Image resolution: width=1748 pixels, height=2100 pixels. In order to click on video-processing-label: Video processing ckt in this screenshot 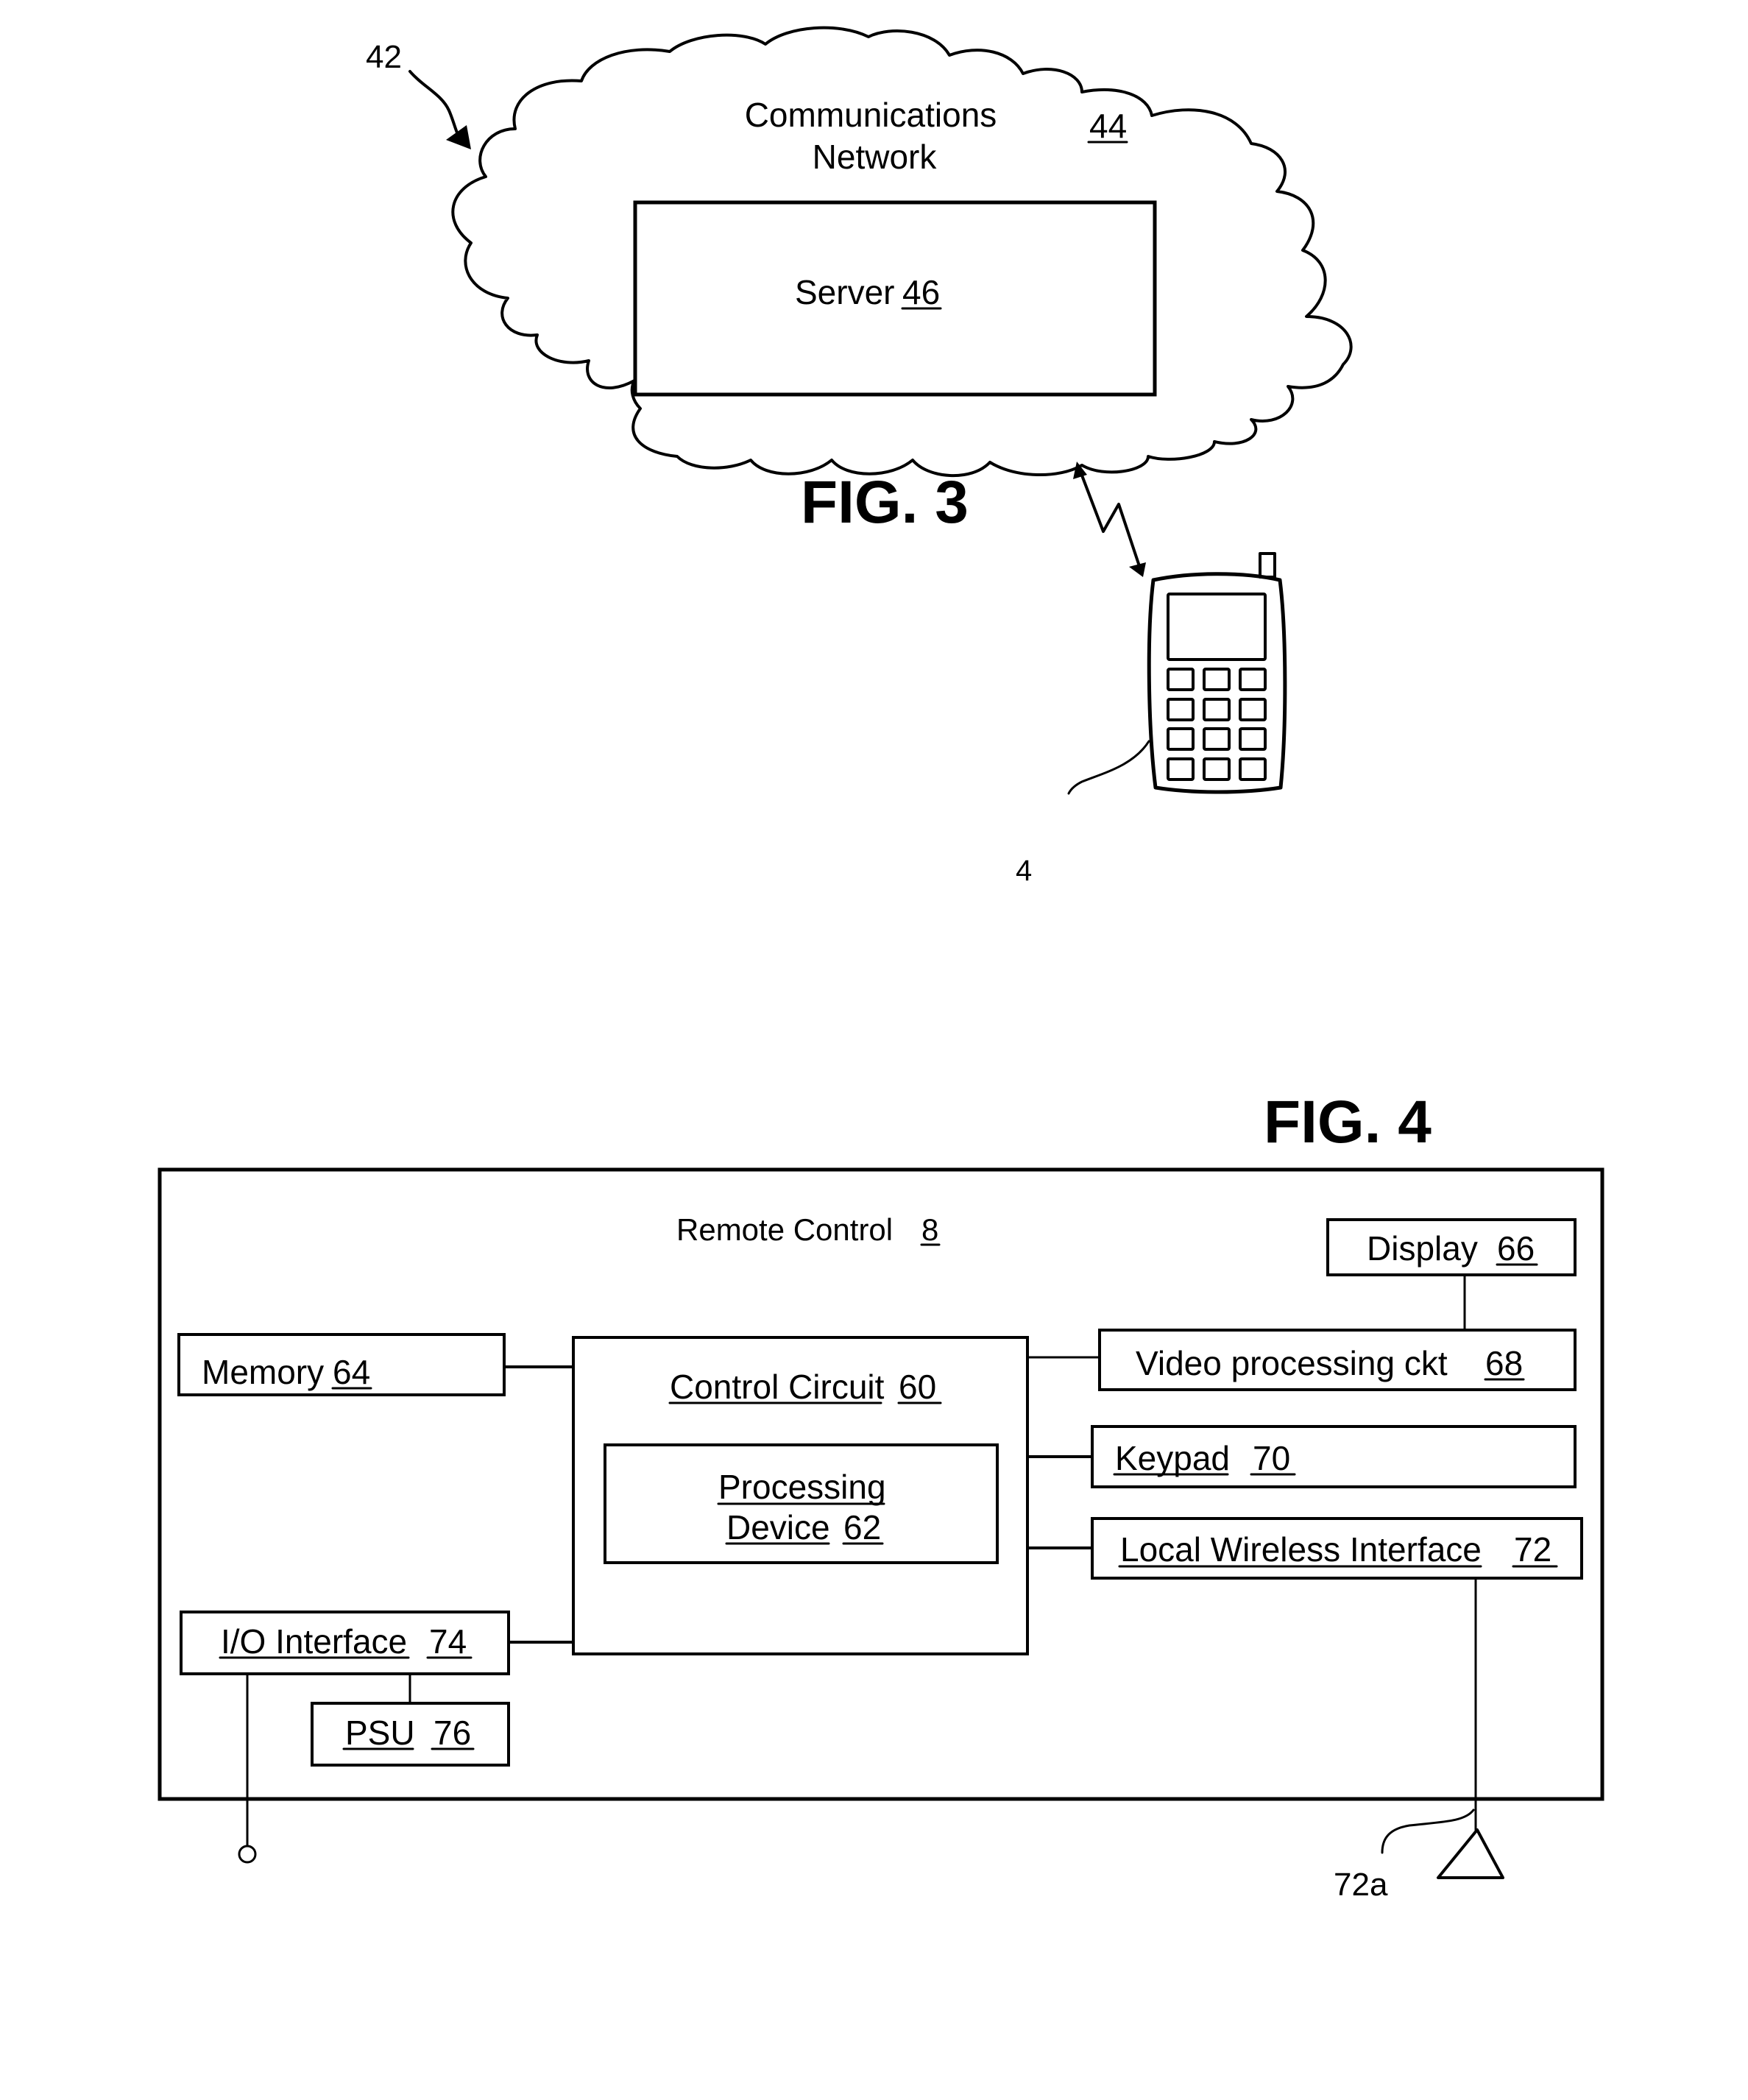, I will do `click(1292, 1363)`.